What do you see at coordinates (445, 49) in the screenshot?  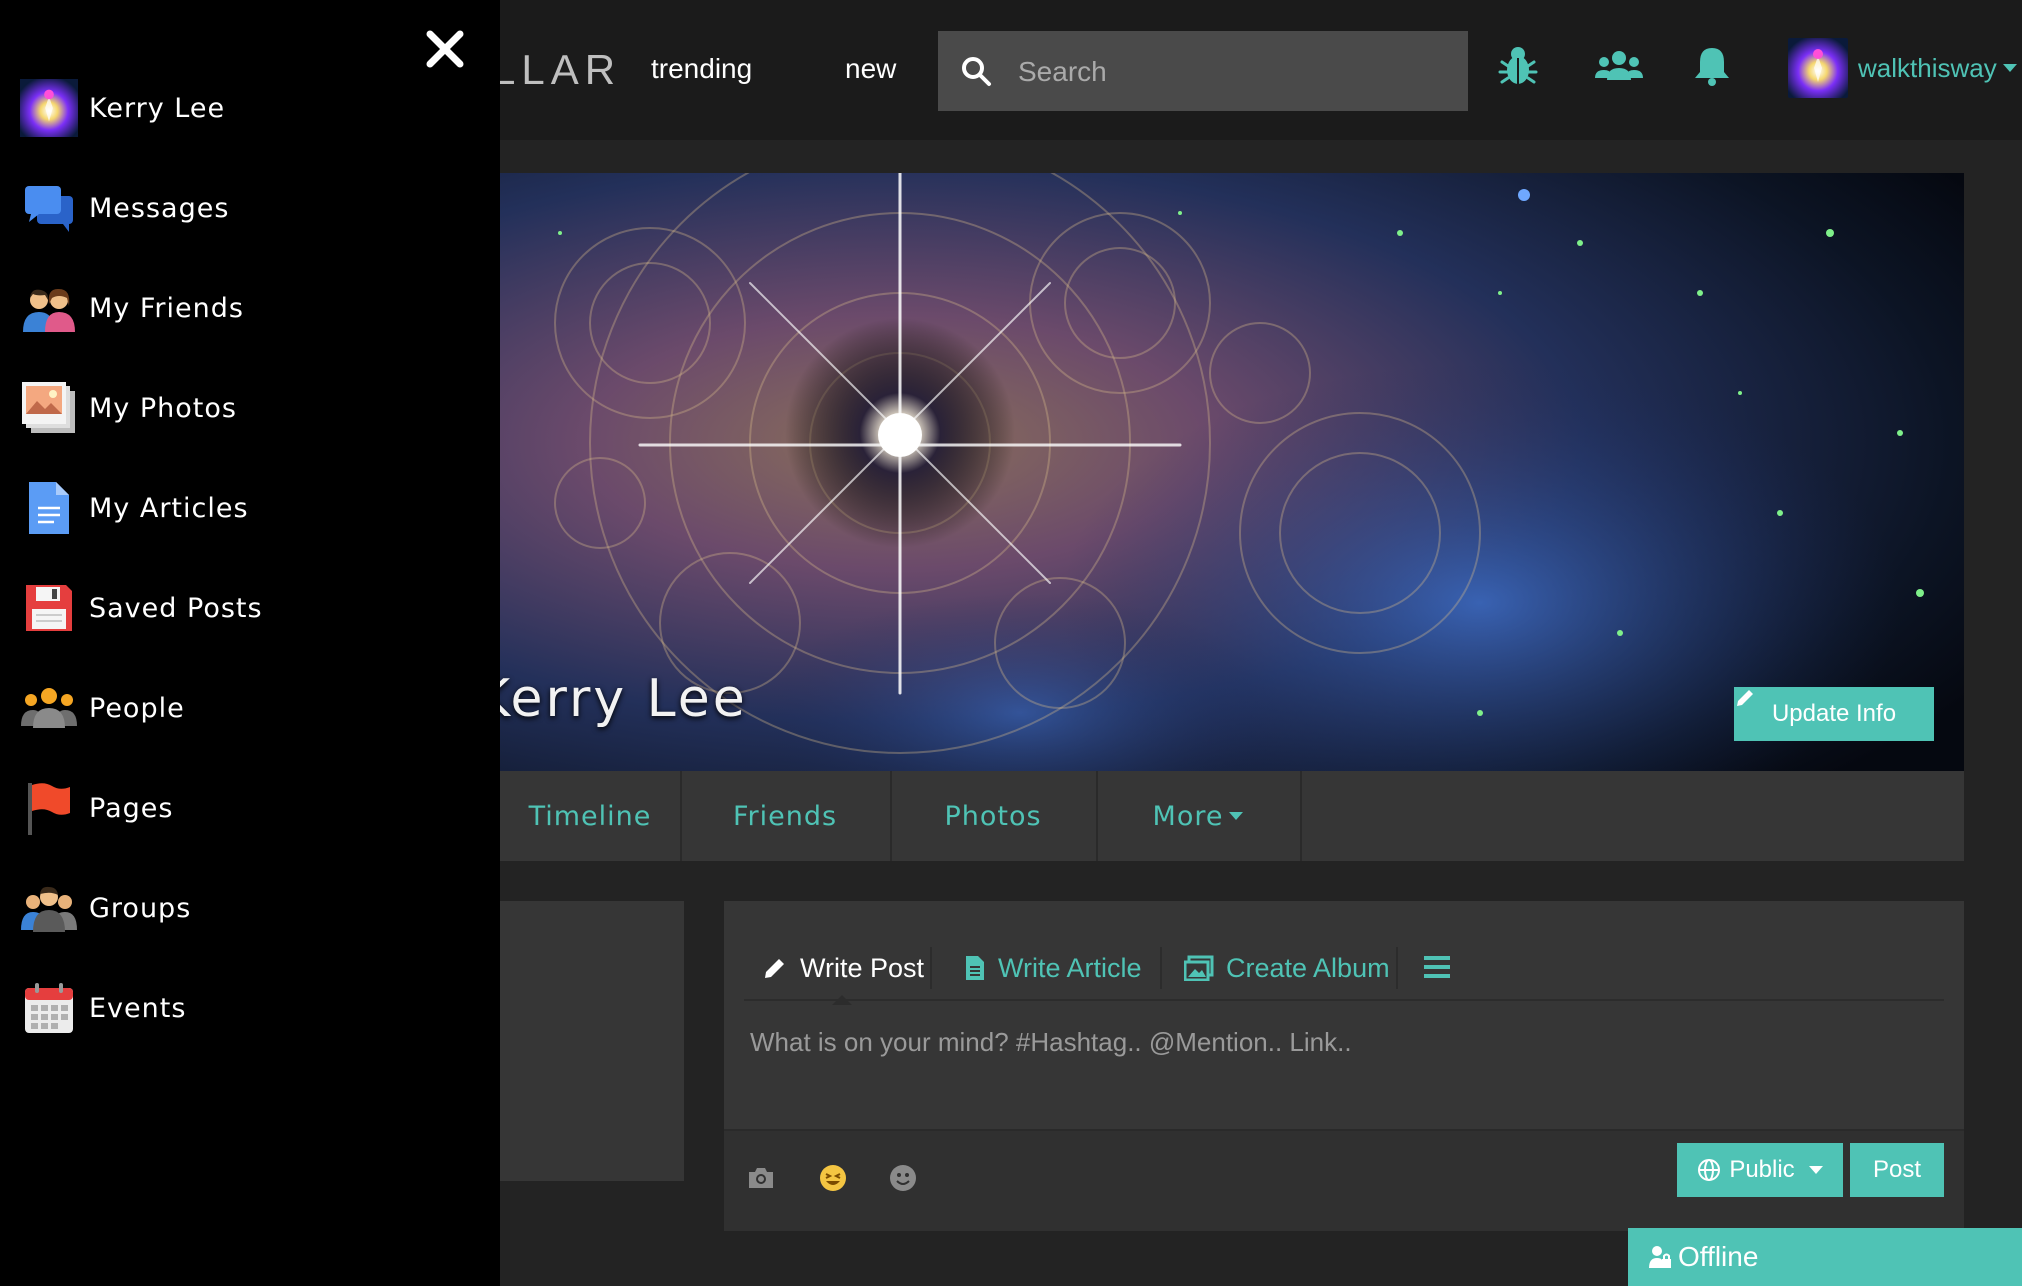 I see `close-icon` at bounding box center [445, 49].